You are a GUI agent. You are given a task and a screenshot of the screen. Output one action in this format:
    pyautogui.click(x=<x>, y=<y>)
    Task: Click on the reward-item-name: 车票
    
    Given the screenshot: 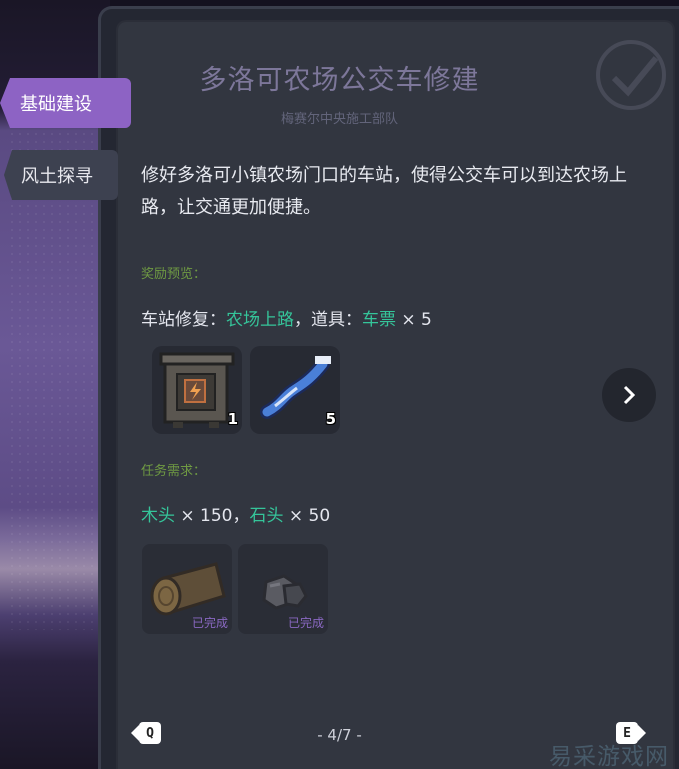 What is the action you would take?
    pyautogui.click(x=379, y=320)
    